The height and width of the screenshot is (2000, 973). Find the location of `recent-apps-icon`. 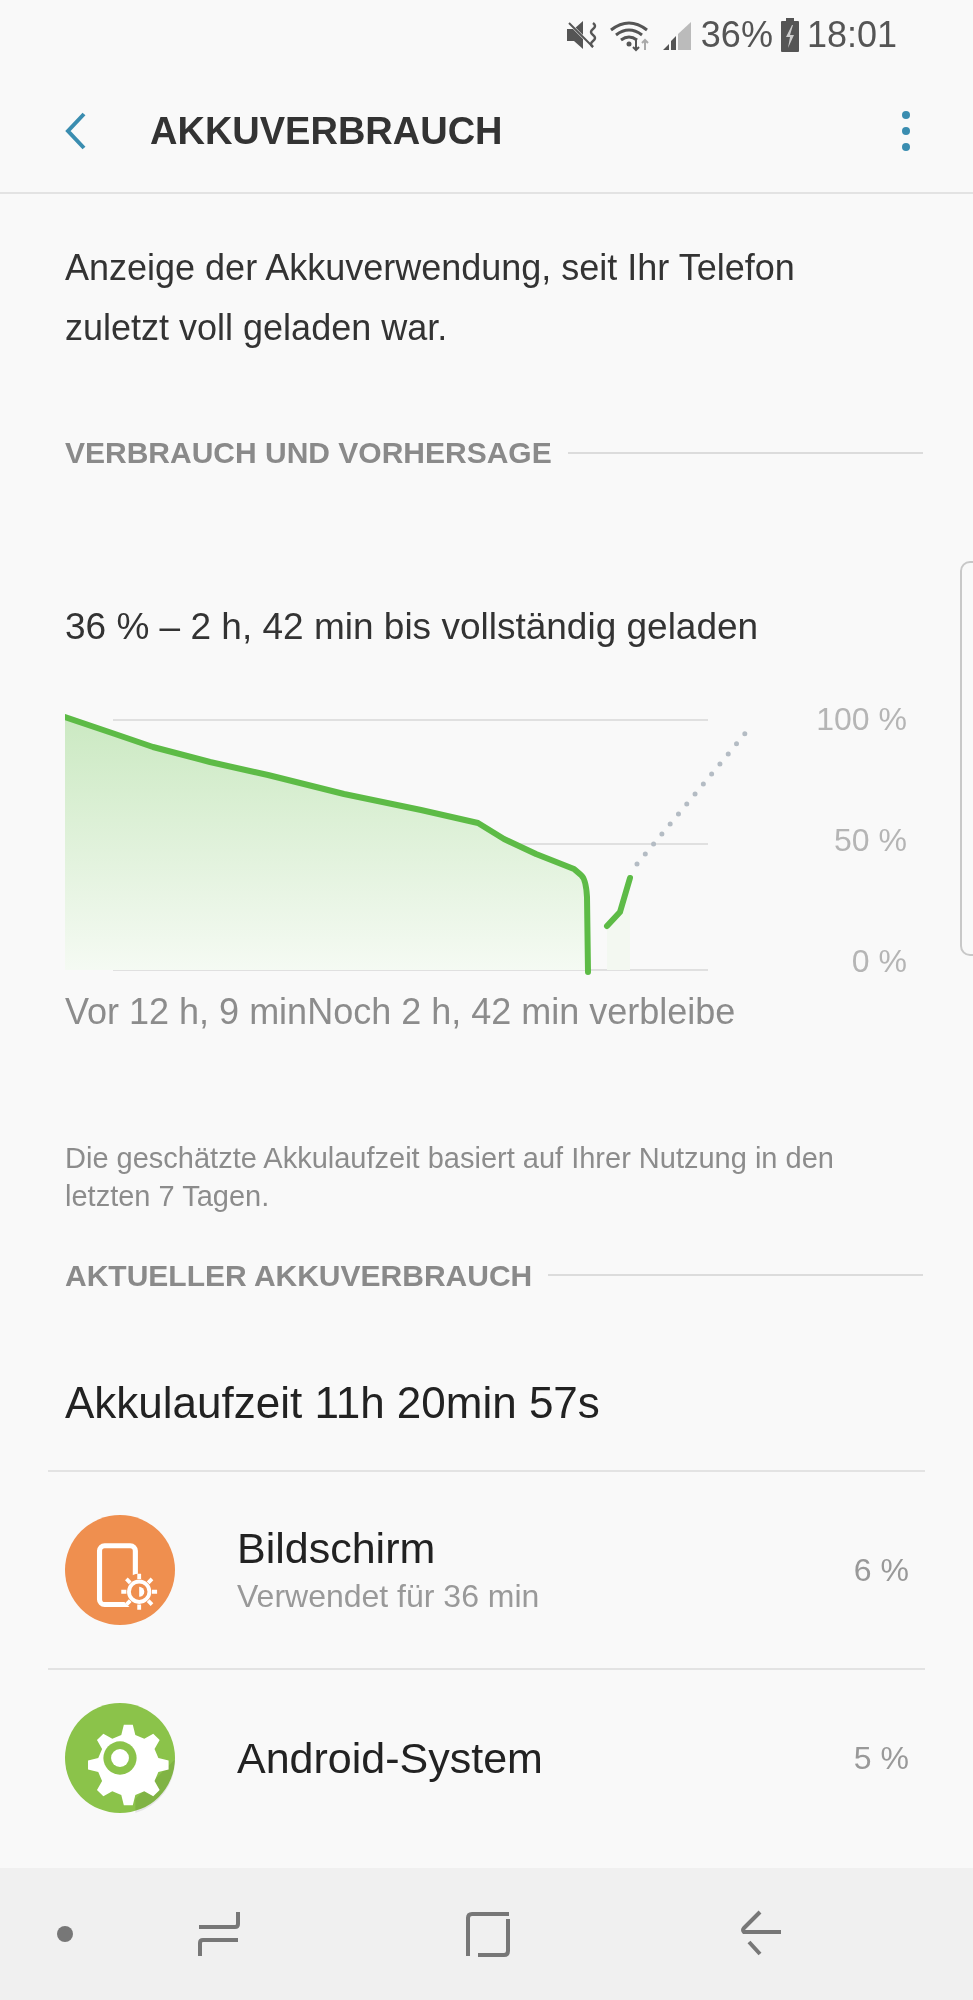

recent-apps-icon is located at coordinates (219, 1934).